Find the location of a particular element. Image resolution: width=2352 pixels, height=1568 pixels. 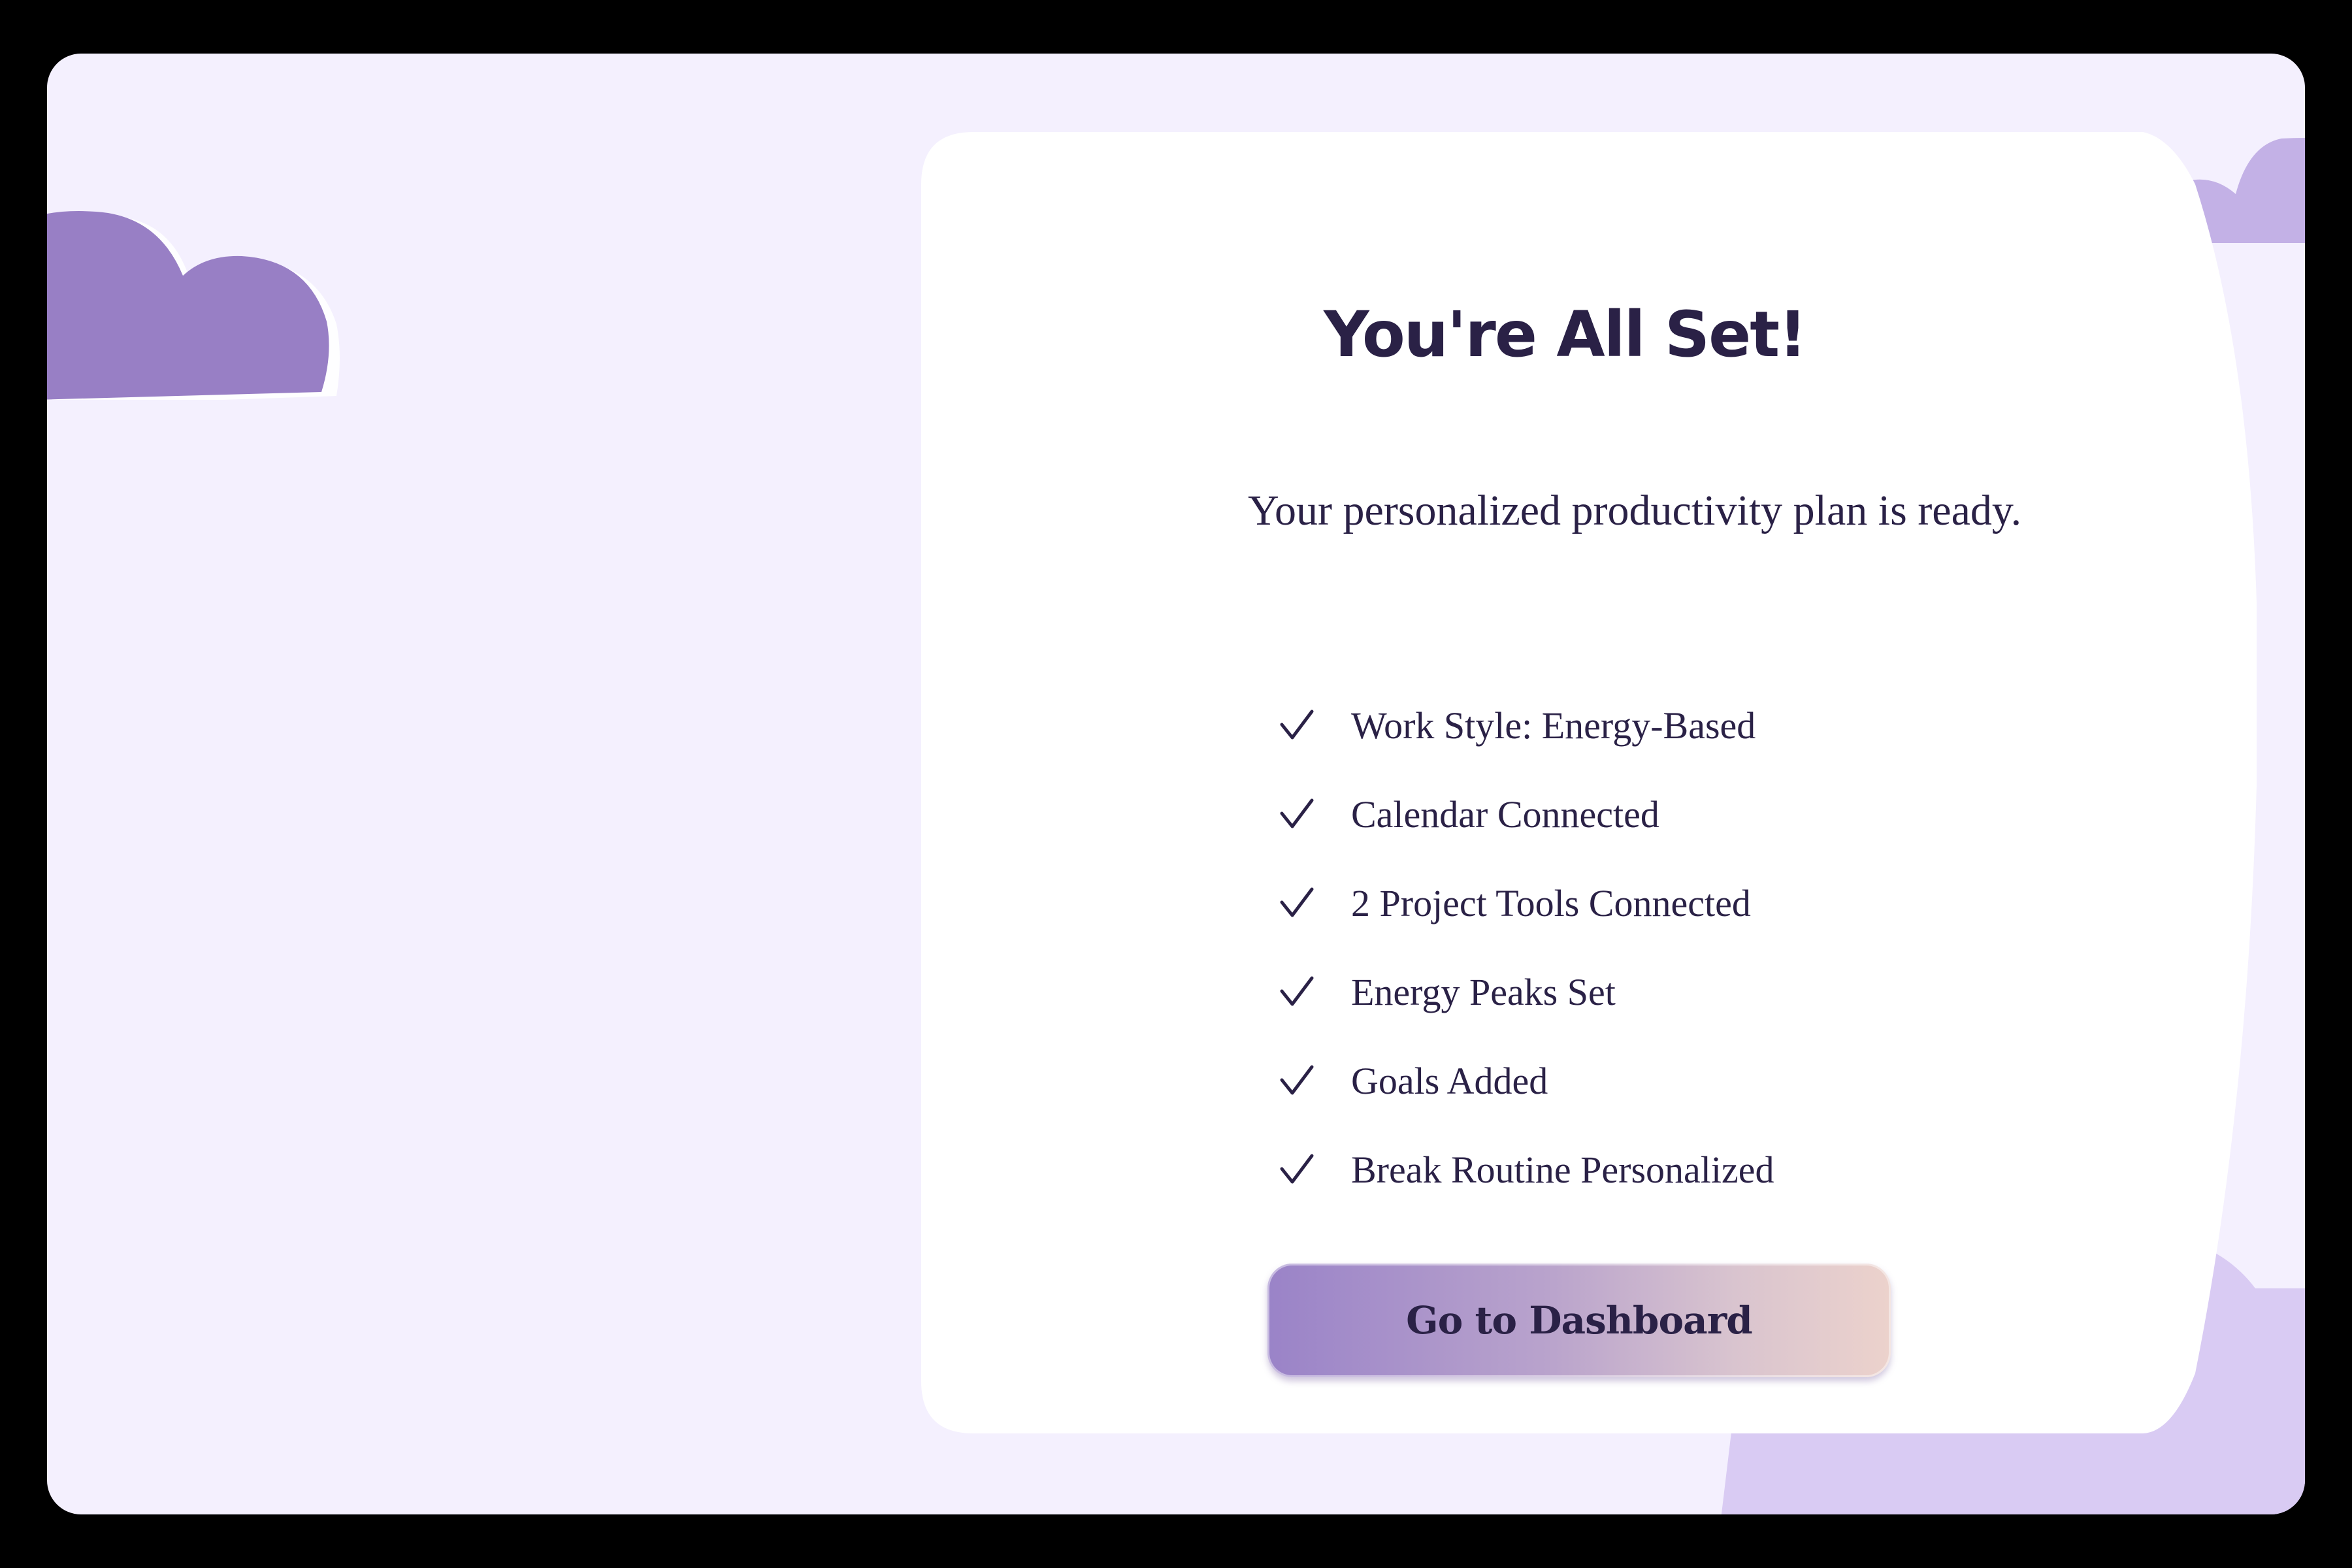

checklist-item-label: Energy Peaks Set is located at coordinates (1483, 991).